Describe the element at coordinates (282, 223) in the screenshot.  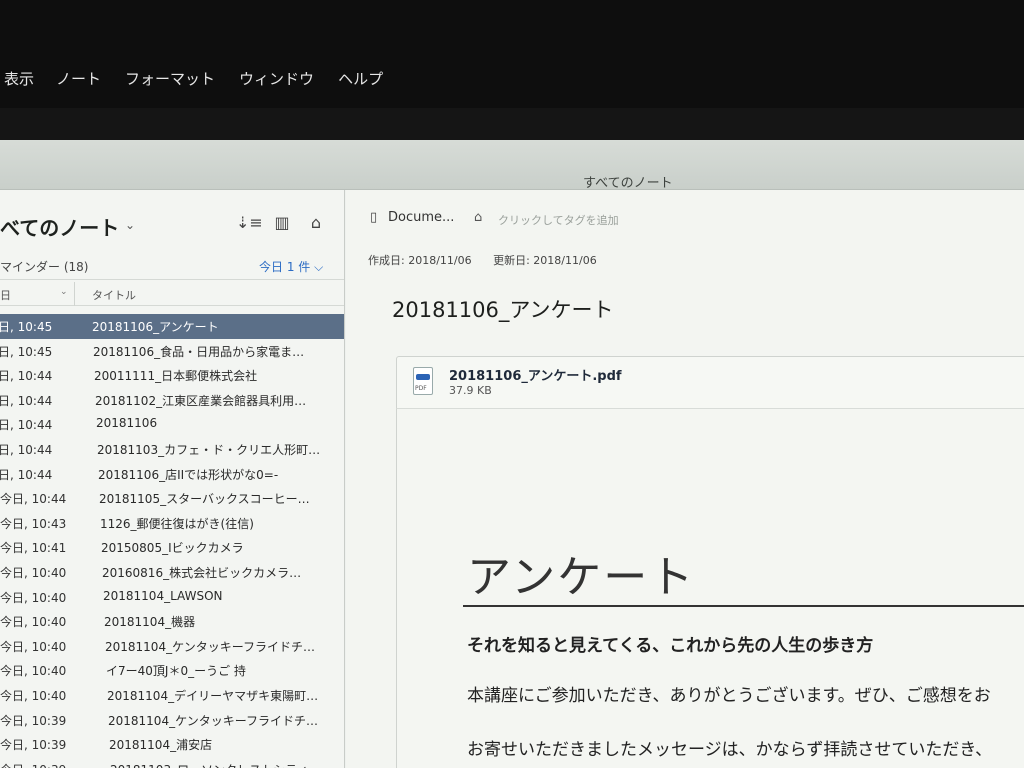
I see `view-options-icon: ▥` at that location.